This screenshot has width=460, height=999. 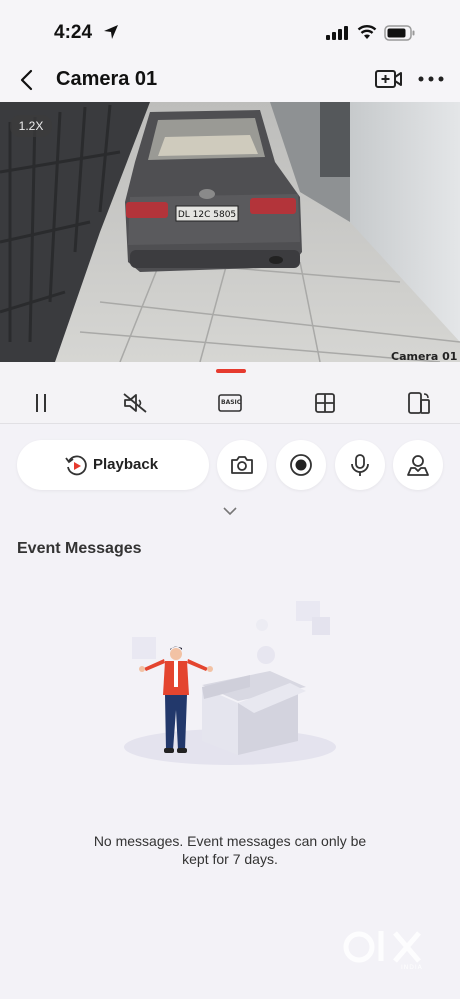 What do you see at coordinates (230, 841) in the screenshot?
I see `empty-state-line-1: No messages. Event messages can only be` at bounding box center [230, 841].